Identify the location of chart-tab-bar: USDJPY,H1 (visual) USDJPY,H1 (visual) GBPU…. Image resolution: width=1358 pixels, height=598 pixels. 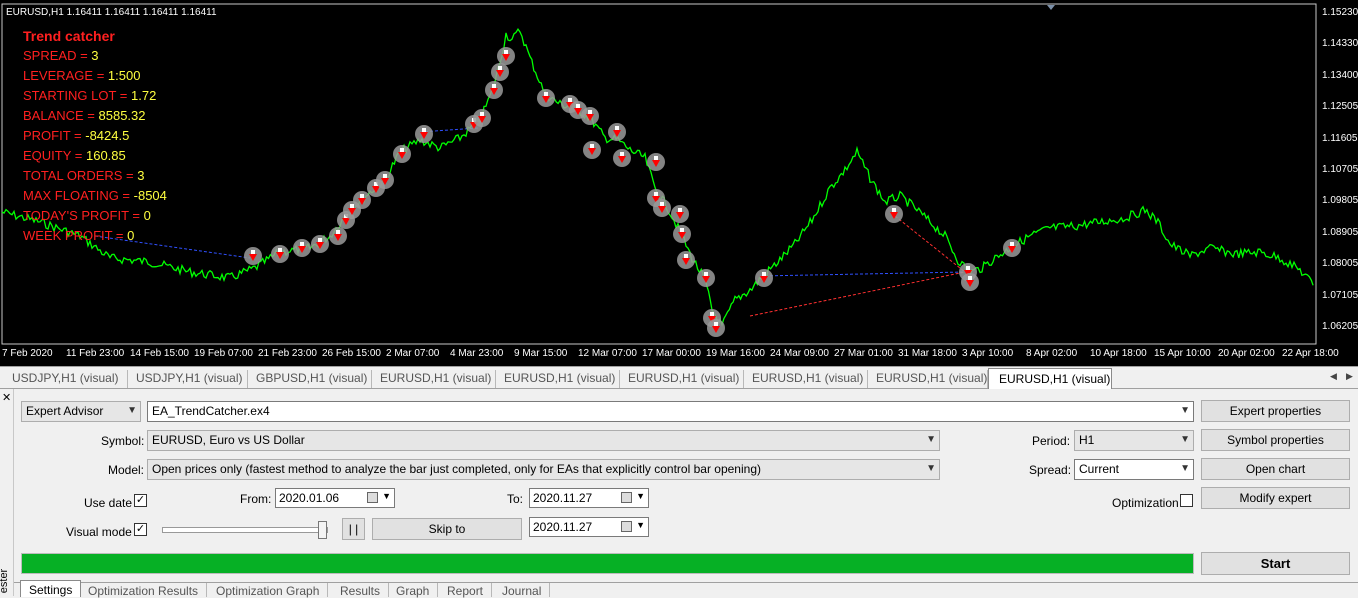
(679, 377).